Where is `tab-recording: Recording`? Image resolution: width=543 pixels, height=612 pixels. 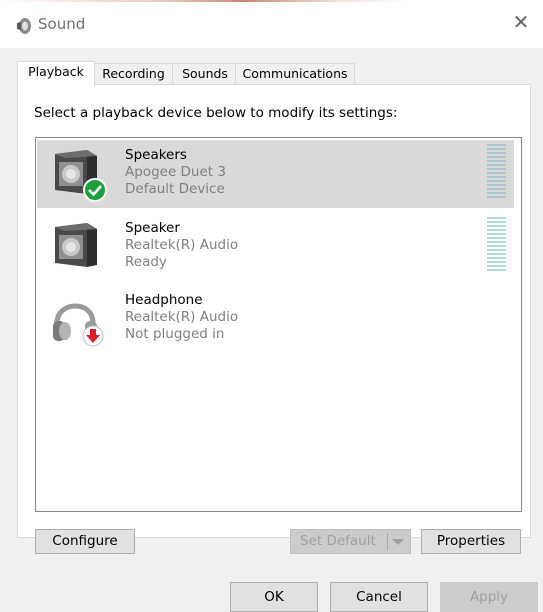
tab-recording: Recording is located at coordinates (133, 74).